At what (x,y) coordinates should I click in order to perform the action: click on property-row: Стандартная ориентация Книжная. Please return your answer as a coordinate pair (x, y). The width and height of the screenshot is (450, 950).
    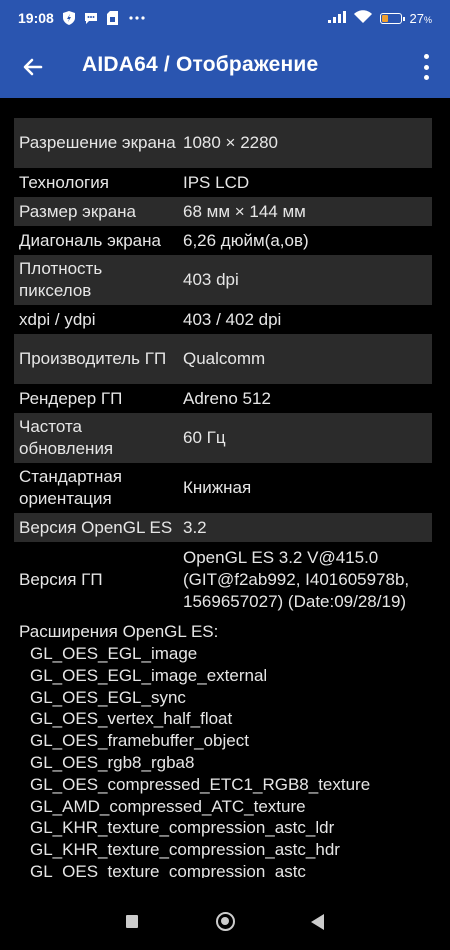
    Looking at the image, I should click on (223, 488).